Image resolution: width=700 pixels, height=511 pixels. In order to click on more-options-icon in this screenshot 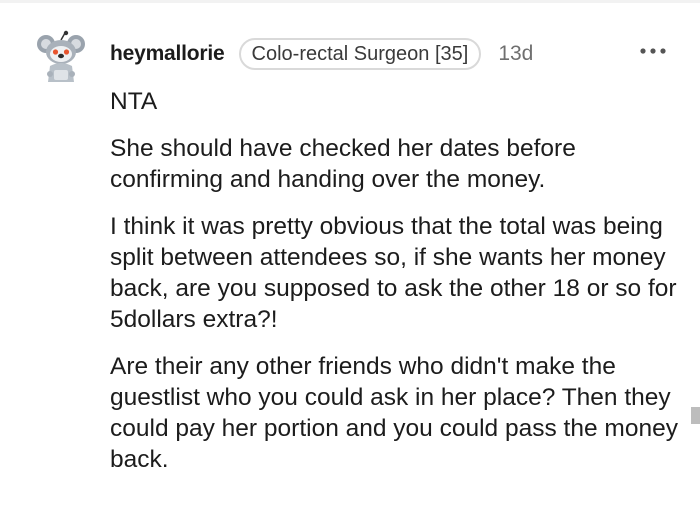, I will do `click(653, 51)`.